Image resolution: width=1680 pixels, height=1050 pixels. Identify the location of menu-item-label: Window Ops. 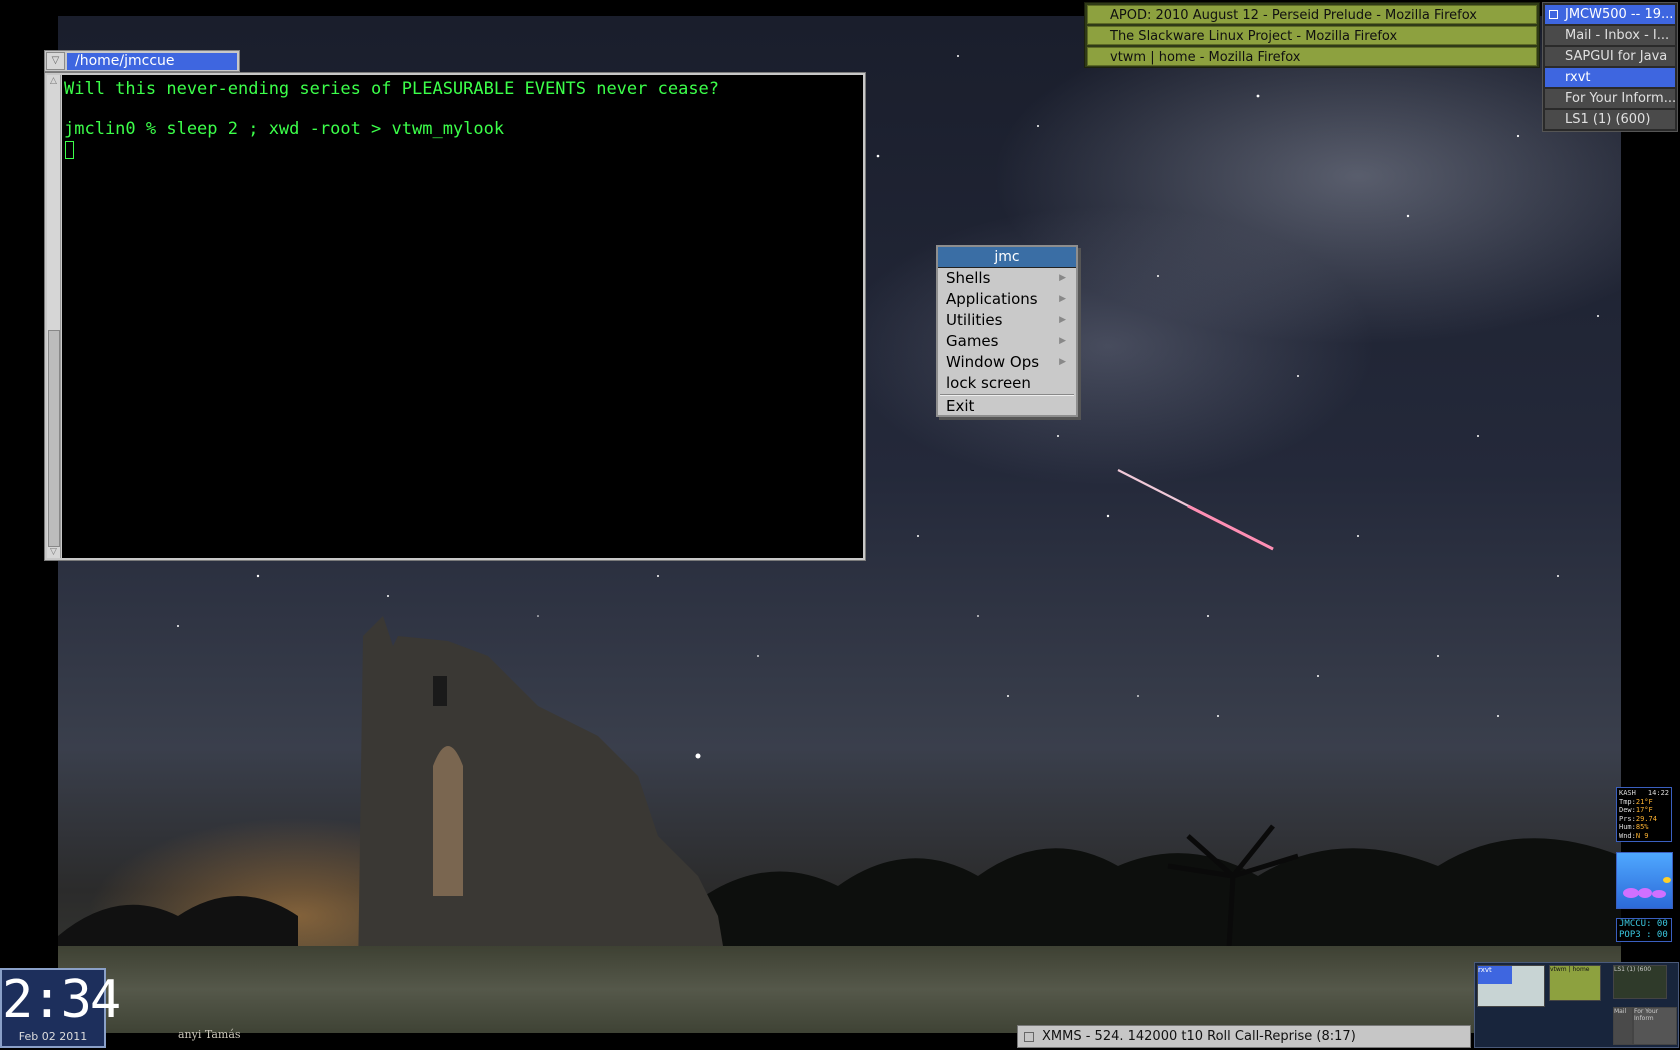
(993, 362).